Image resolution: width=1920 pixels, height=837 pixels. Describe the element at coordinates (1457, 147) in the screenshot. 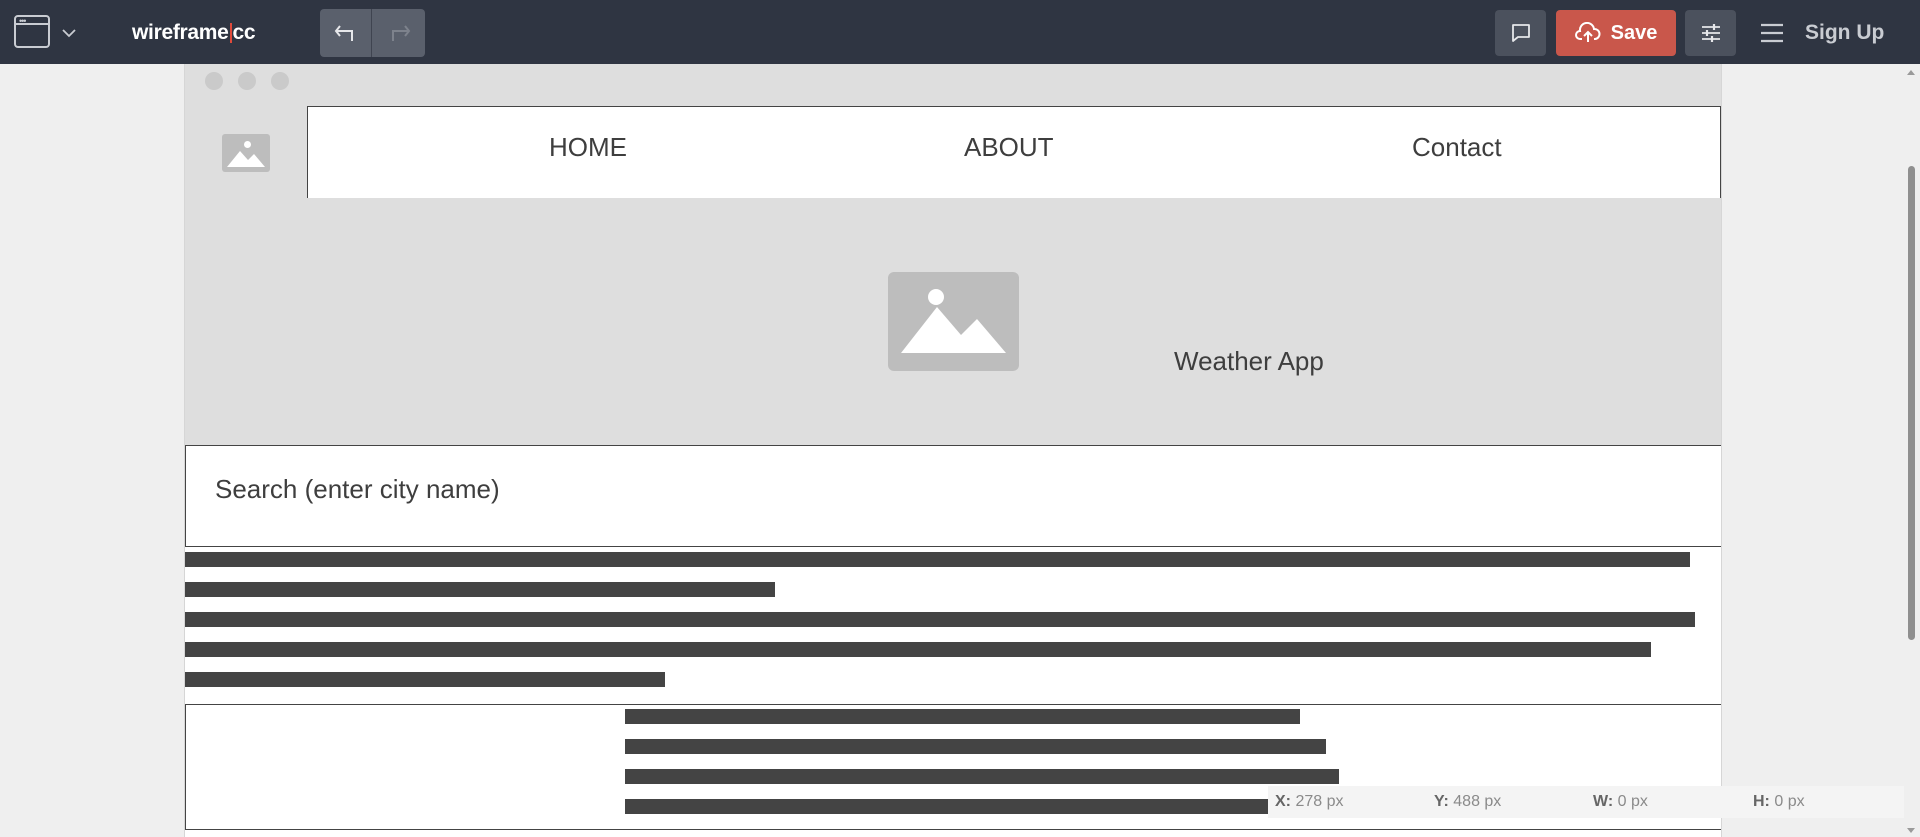

I see `nav-item-contact: Contact` at that location.